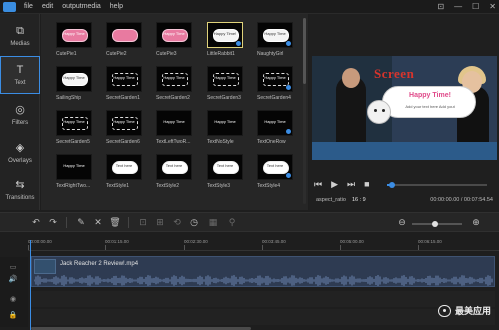  I want to click on split-icon: ⊞, so click(160, 222).